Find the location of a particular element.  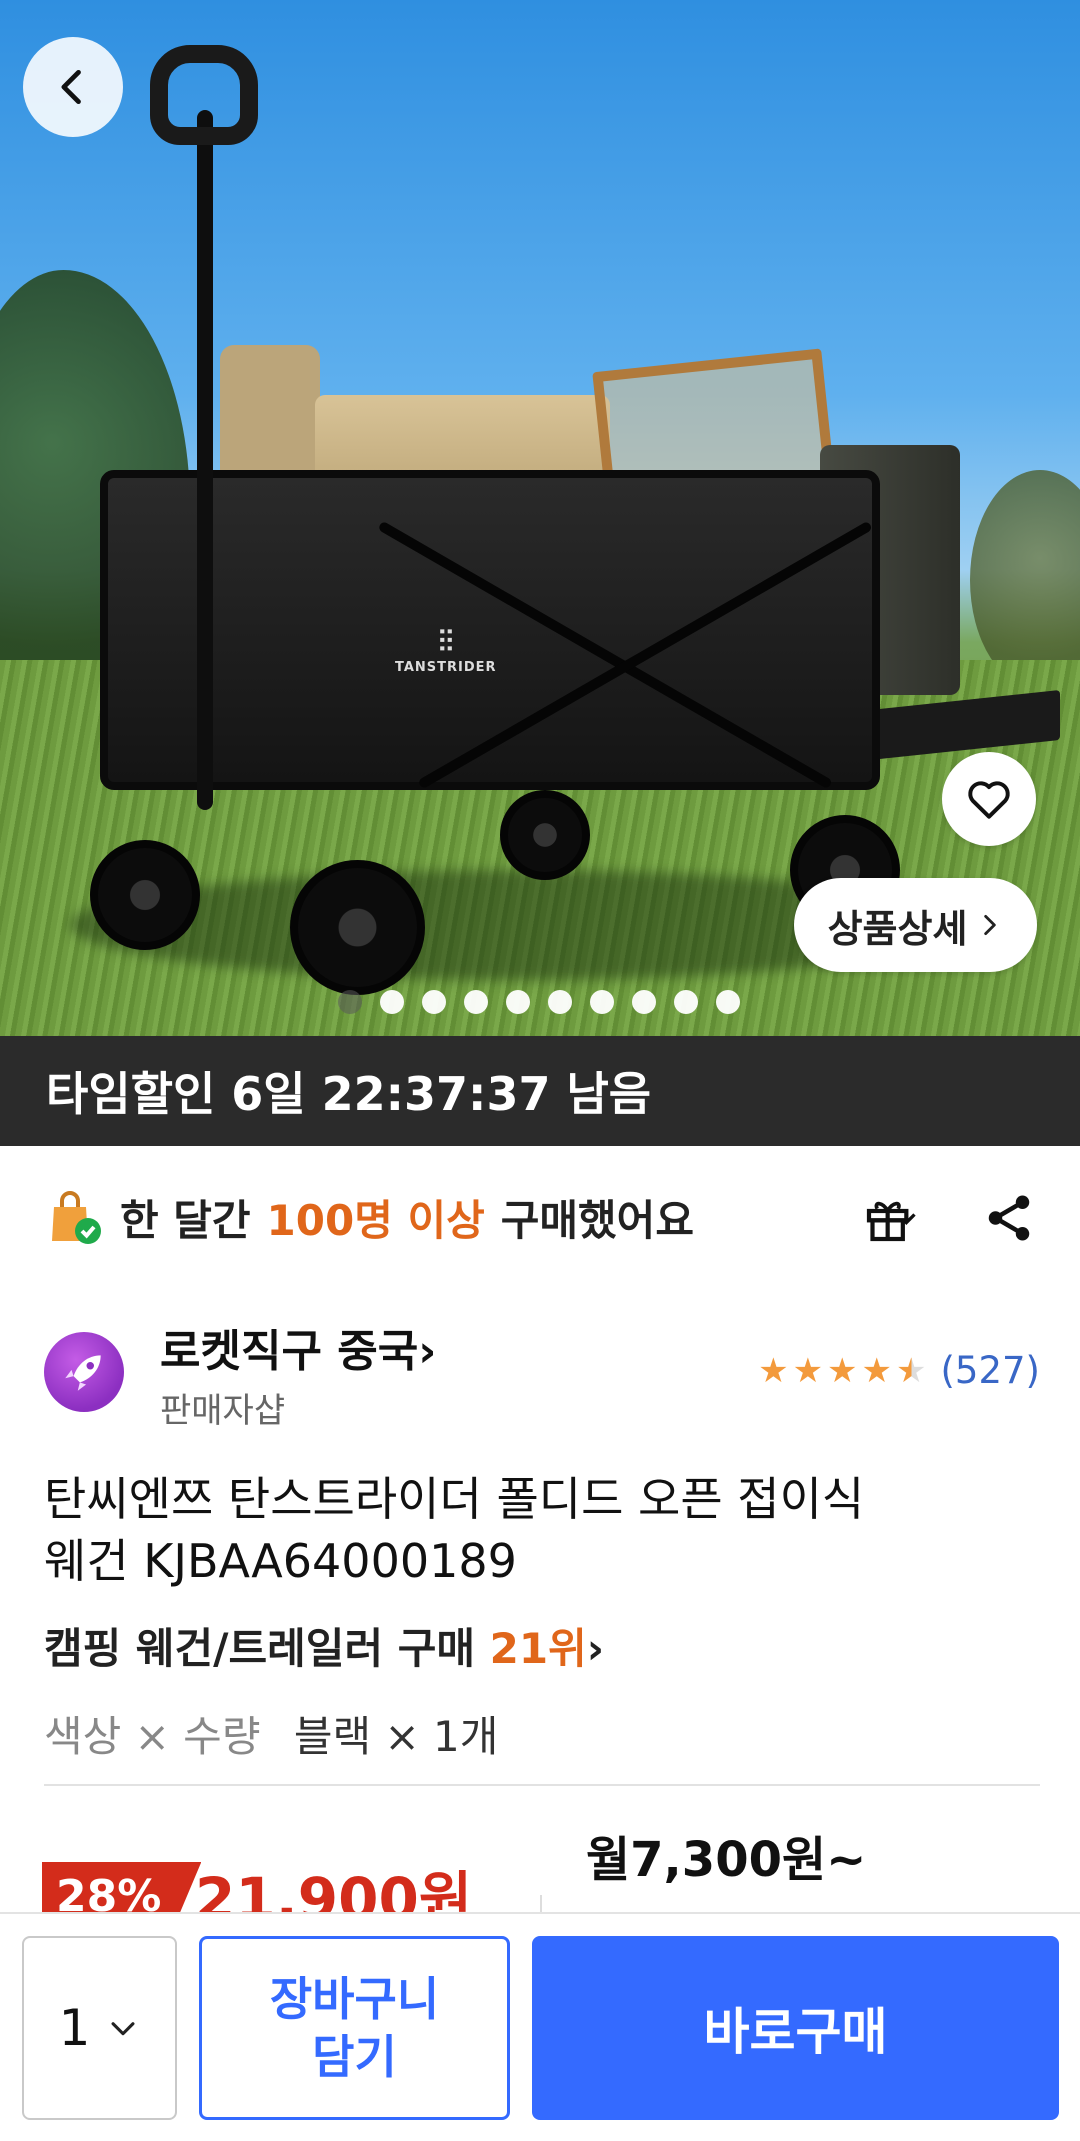

price-section: 28% 21,900원 월7,300원~ is located at coordinates (540, 1867).